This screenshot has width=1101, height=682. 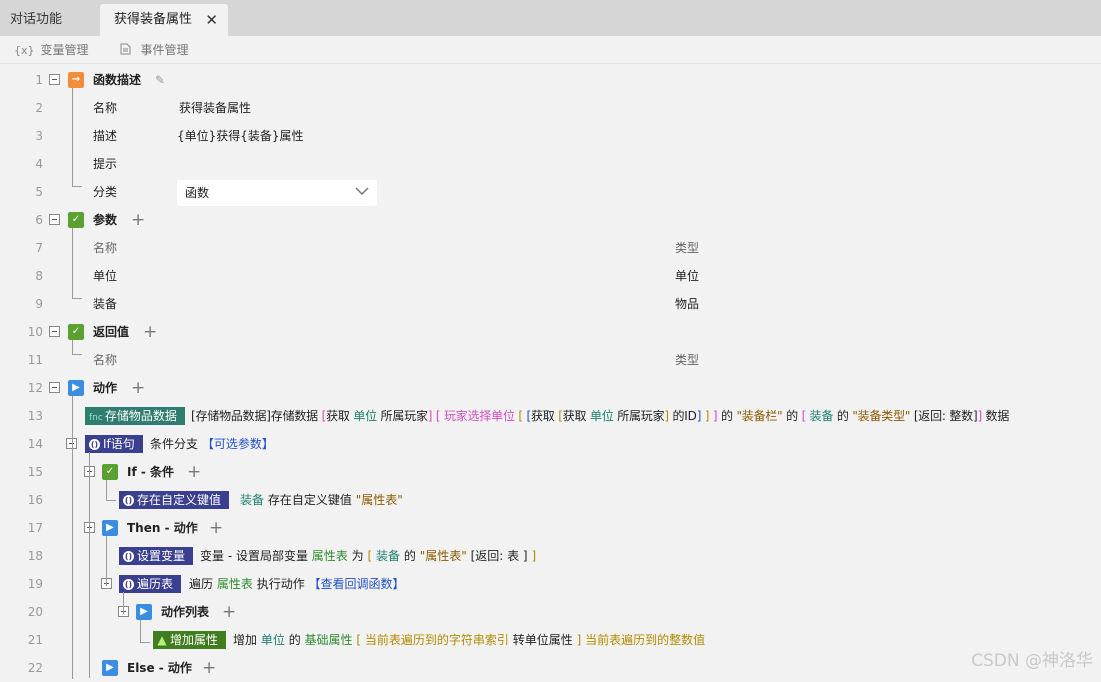 What do you see at coordinates (35, 528) in the screenshot?
I see `line-number: 17` at bounding box center [35, 528].